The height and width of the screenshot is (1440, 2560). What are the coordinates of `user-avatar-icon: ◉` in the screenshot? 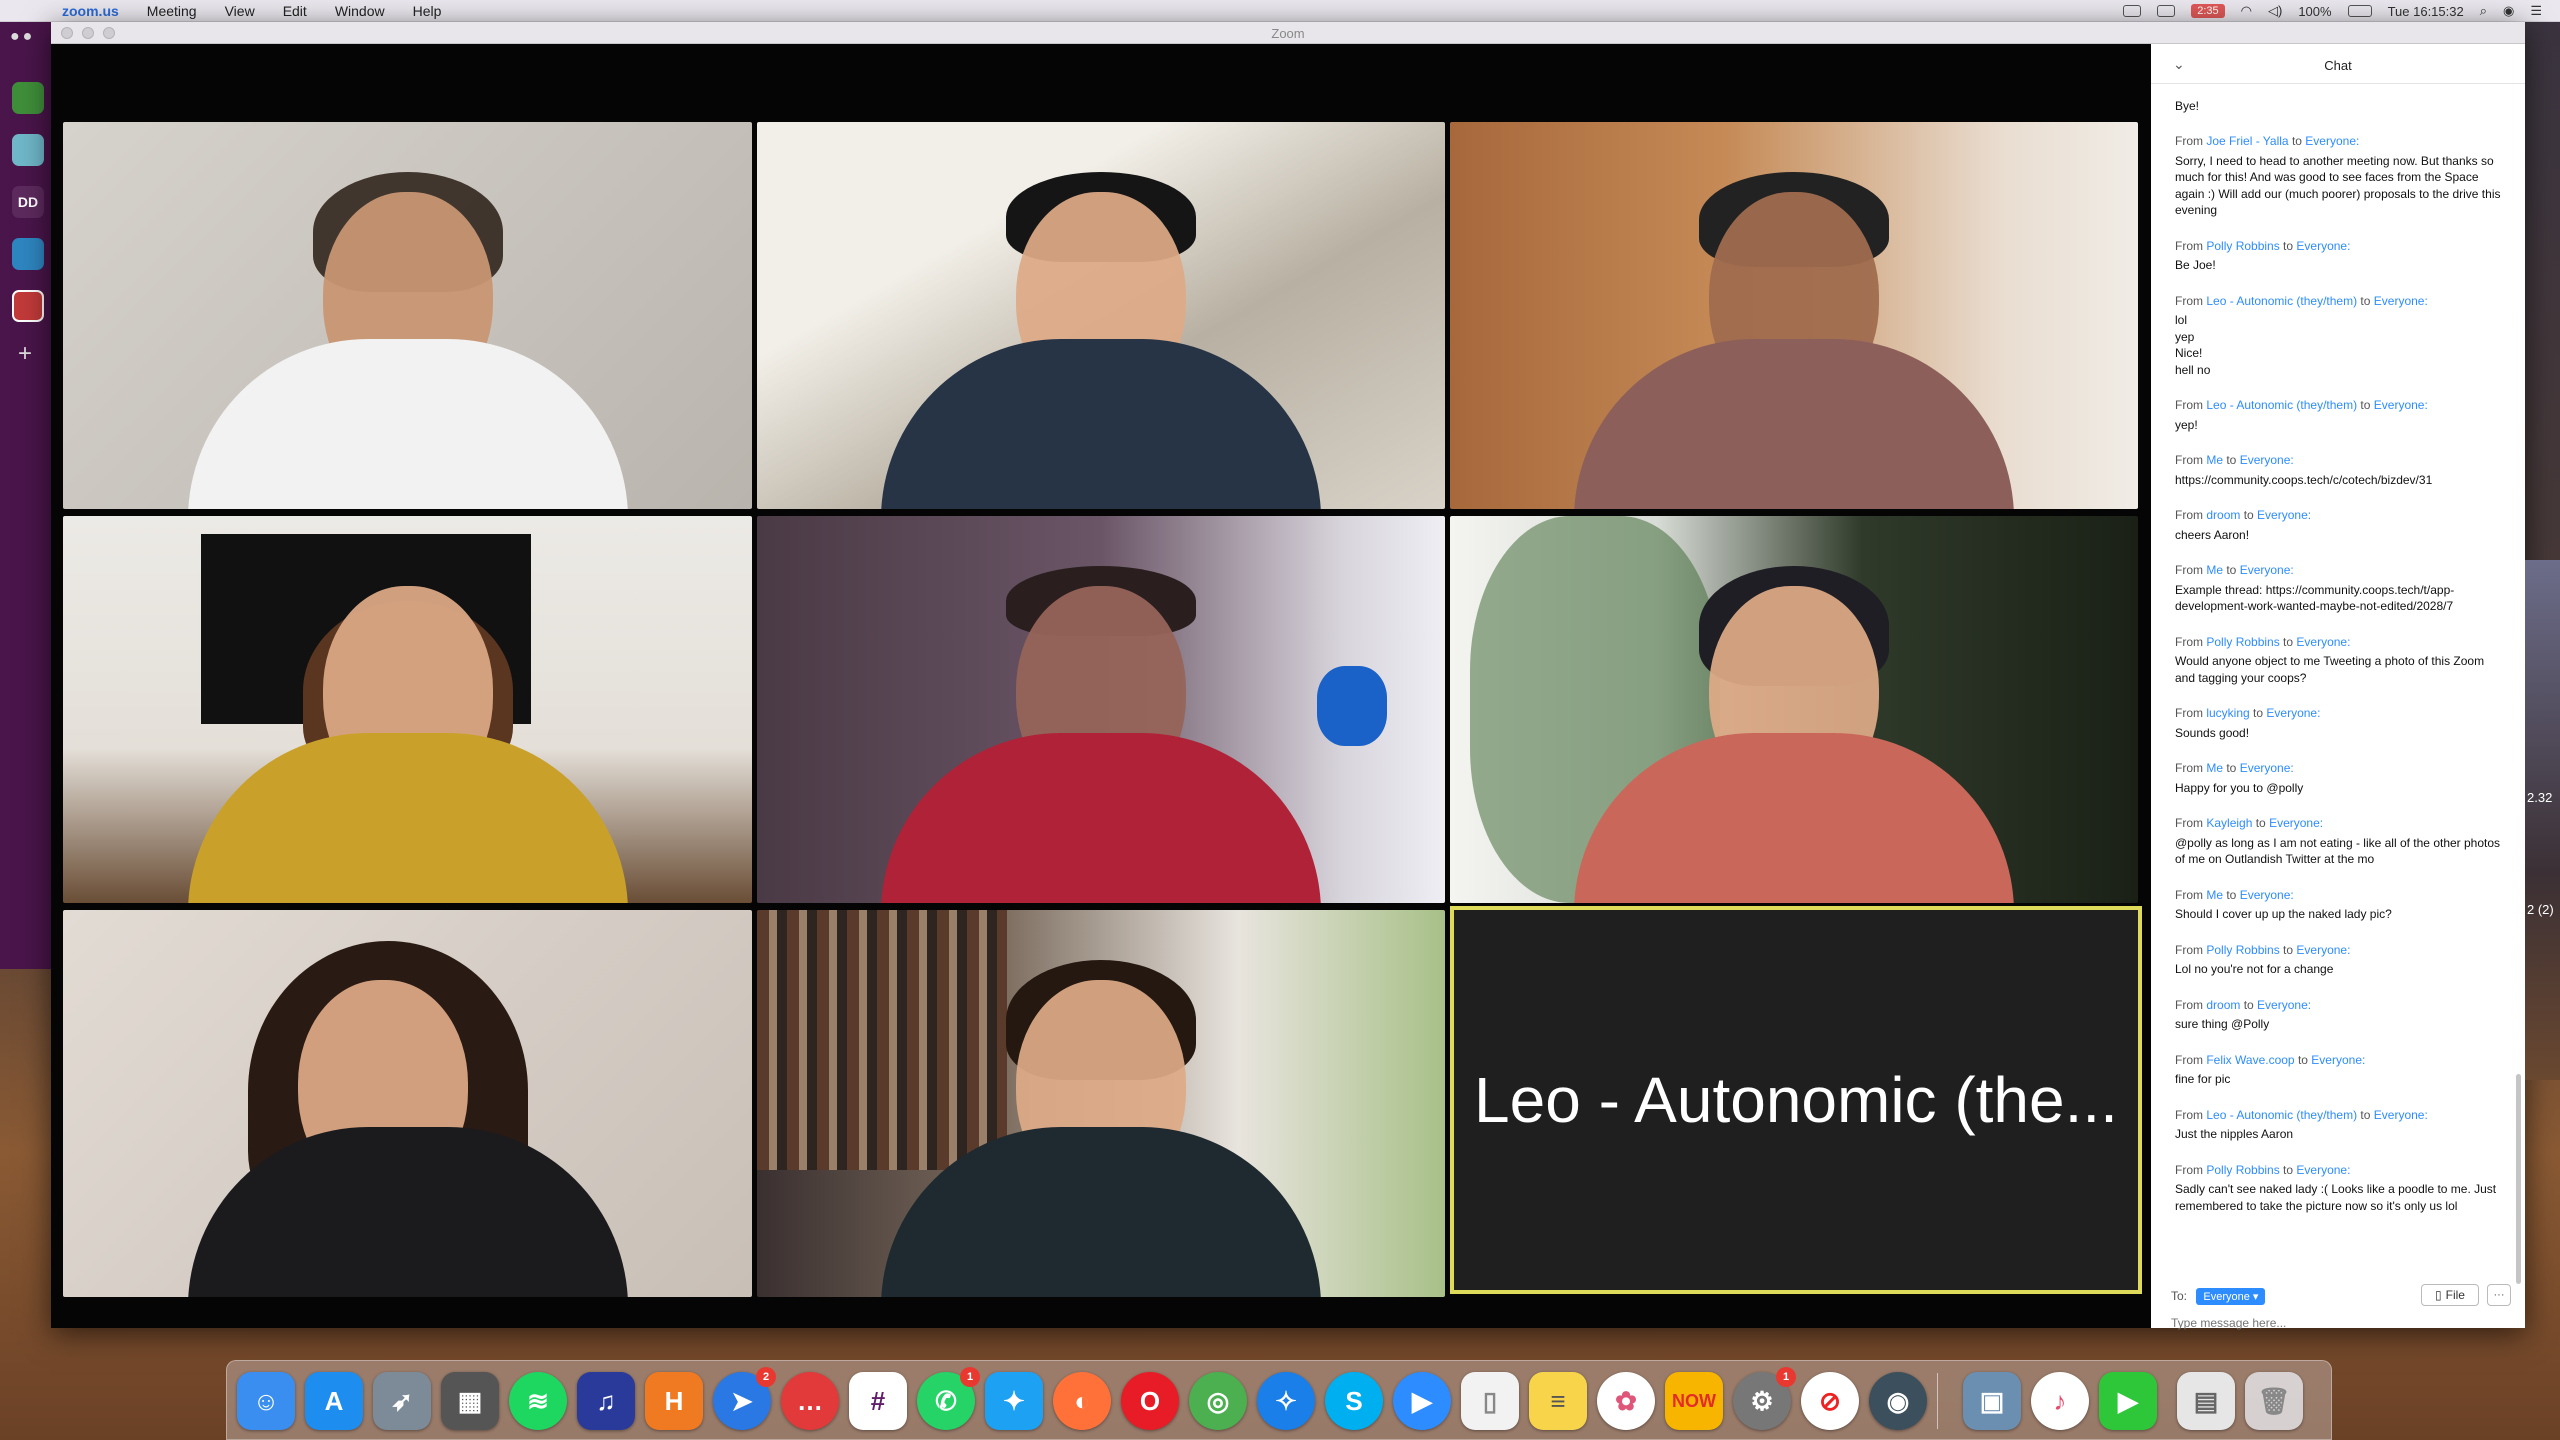 It's located at (2508, 11).